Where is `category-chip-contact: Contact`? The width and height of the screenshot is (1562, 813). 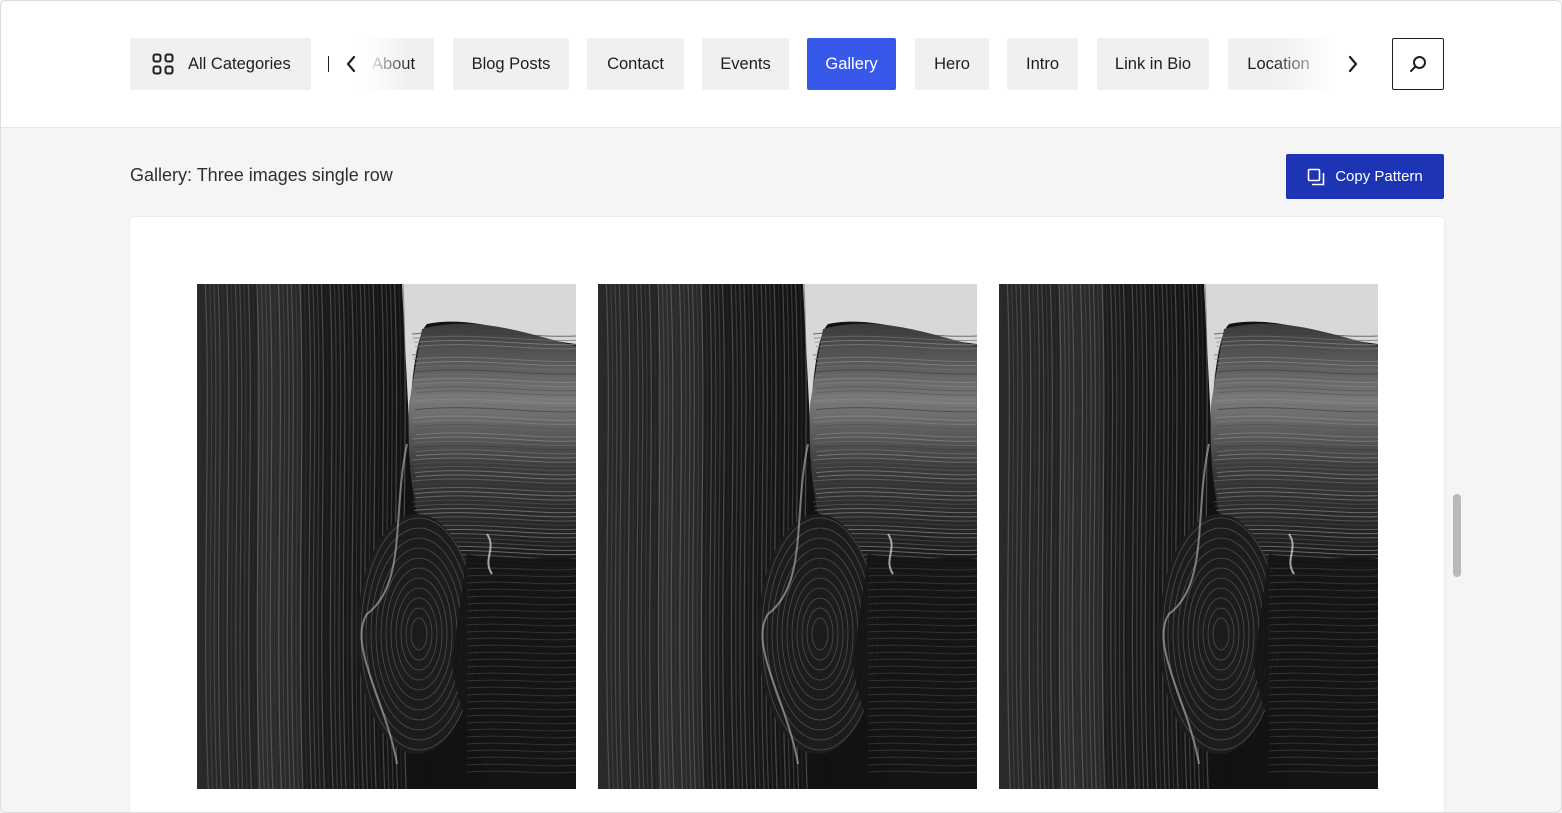
category-chip-contact: Contact is located at coordinates (635, 64).